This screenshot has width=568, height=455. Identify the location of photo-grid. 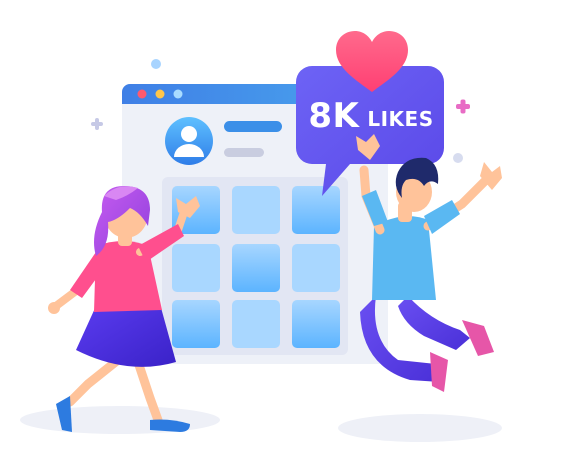
(256, 267).